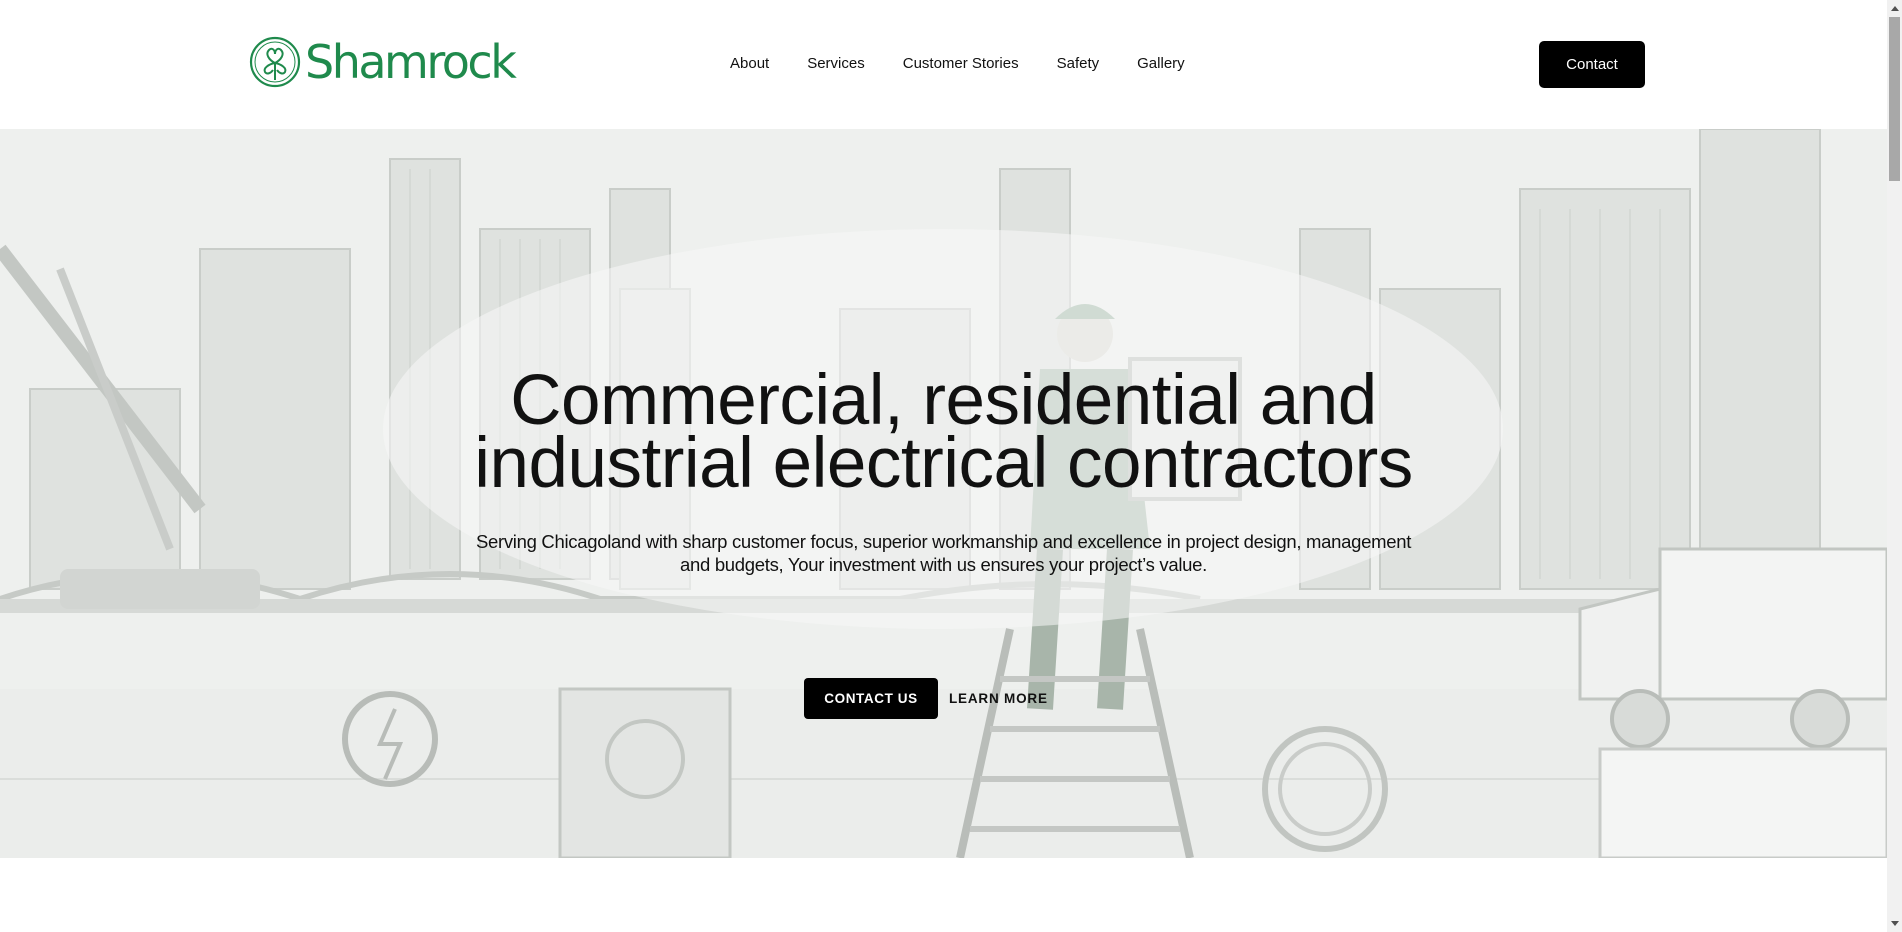 This screenshot has height=932, width=1902. What do you see at coordinates (1592, 64) in the screenshot?
I see `contact-button: Contact` at bounding box center [1592, 64].